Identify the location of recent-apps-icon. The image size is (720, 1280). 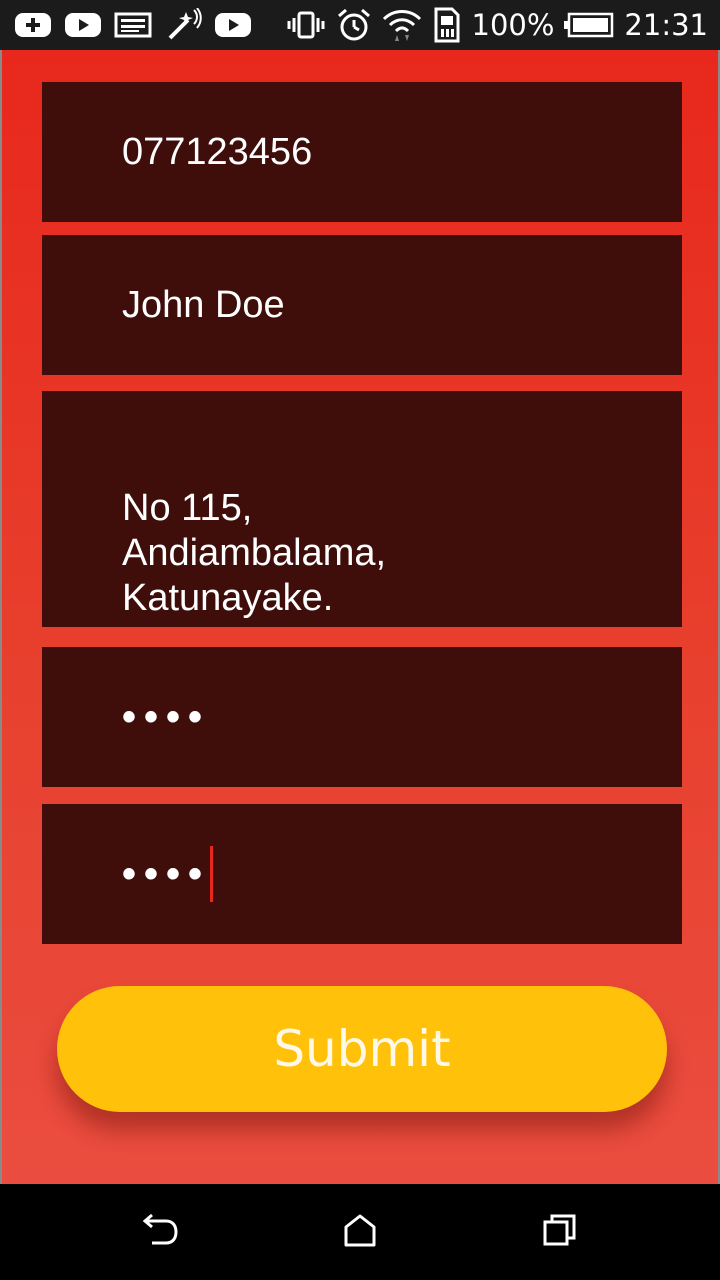
(560, 1232).